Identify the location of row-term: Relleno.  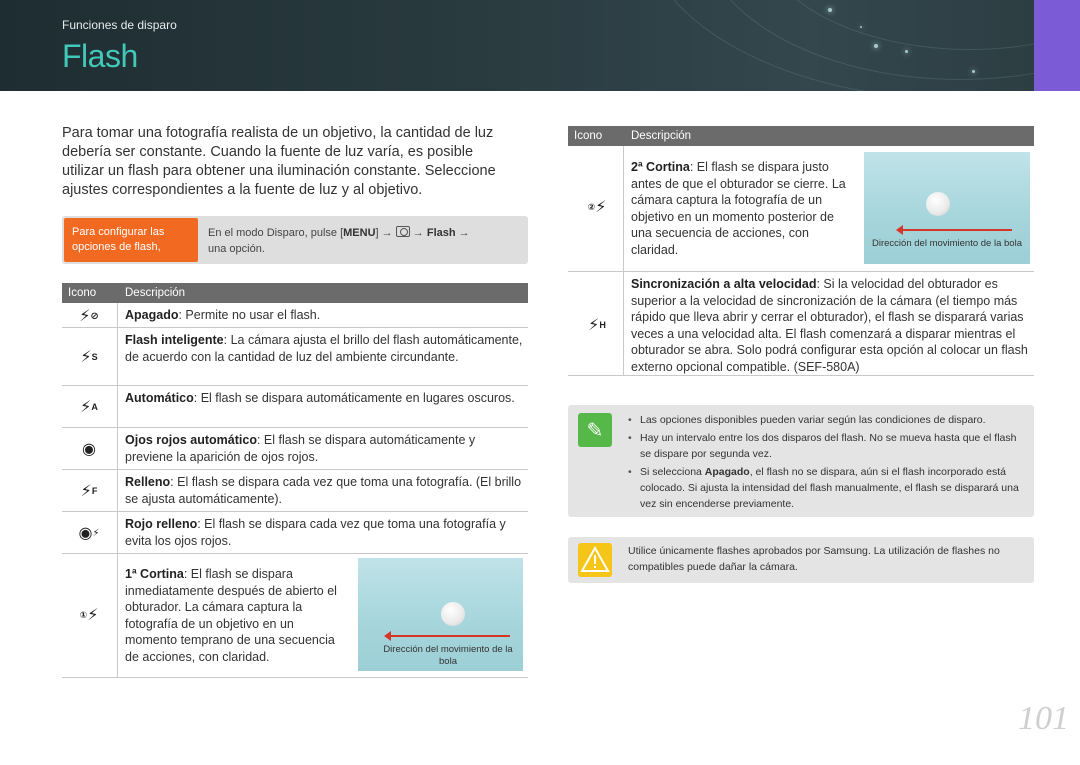
(148, 482).